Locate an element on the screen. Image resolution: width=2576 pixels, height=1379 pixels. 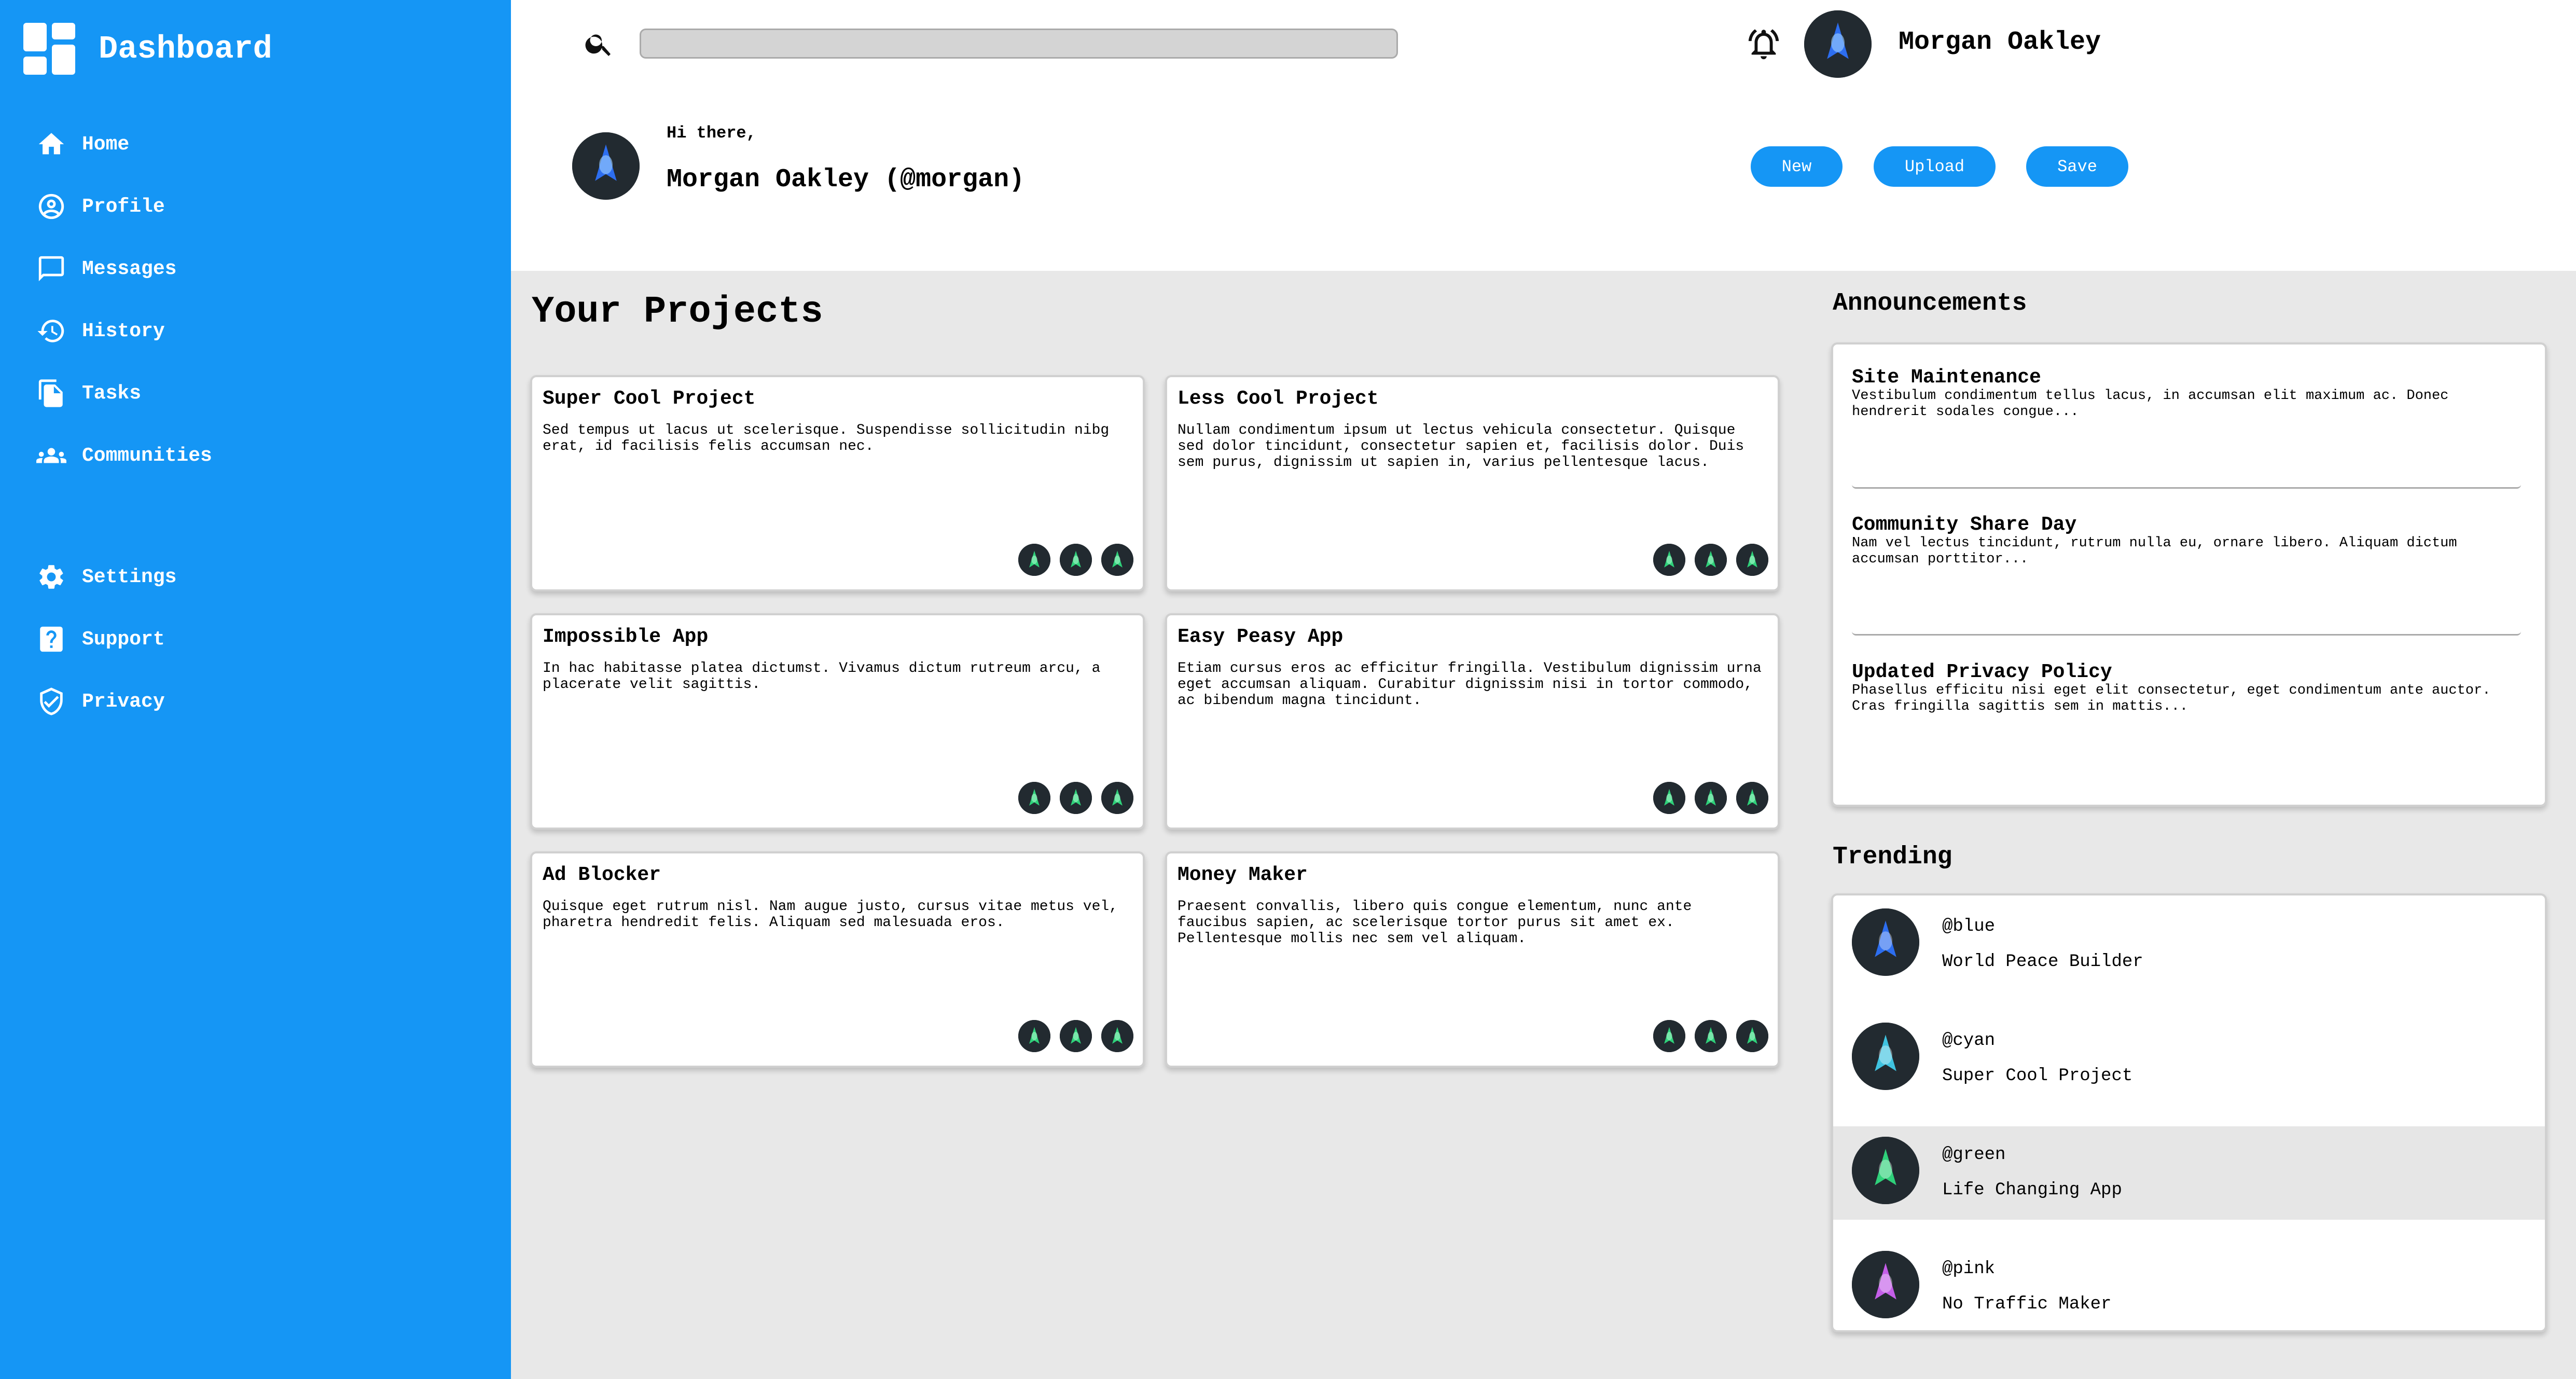
sidebar-item-label: Tasks is located at coordinates (112, 394).